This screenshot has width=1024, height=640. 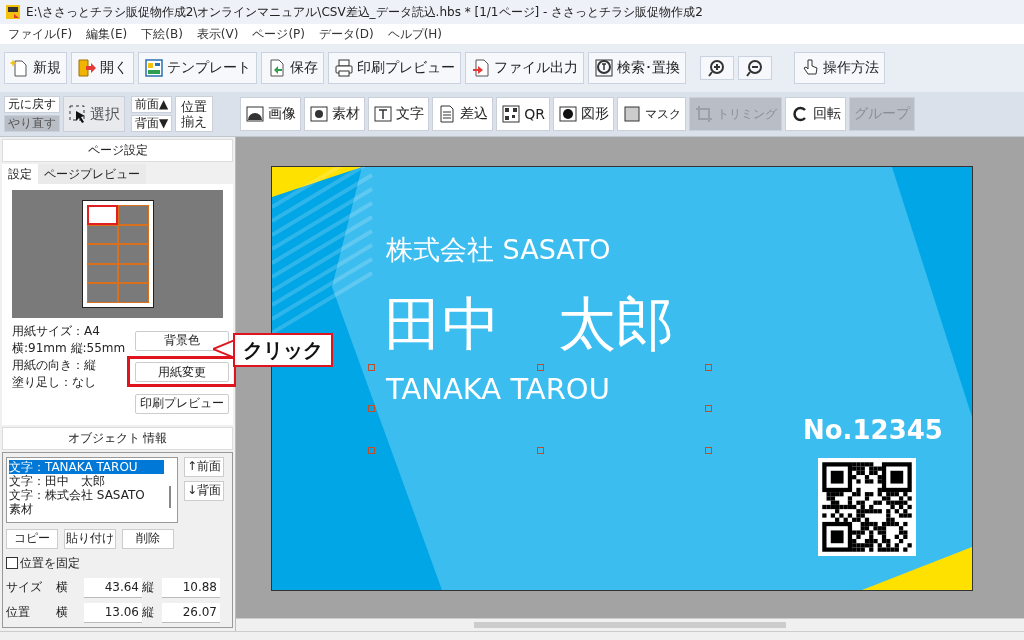 I want to click on panel-header: オブジェクト 情報, so click(x=117, y=438).